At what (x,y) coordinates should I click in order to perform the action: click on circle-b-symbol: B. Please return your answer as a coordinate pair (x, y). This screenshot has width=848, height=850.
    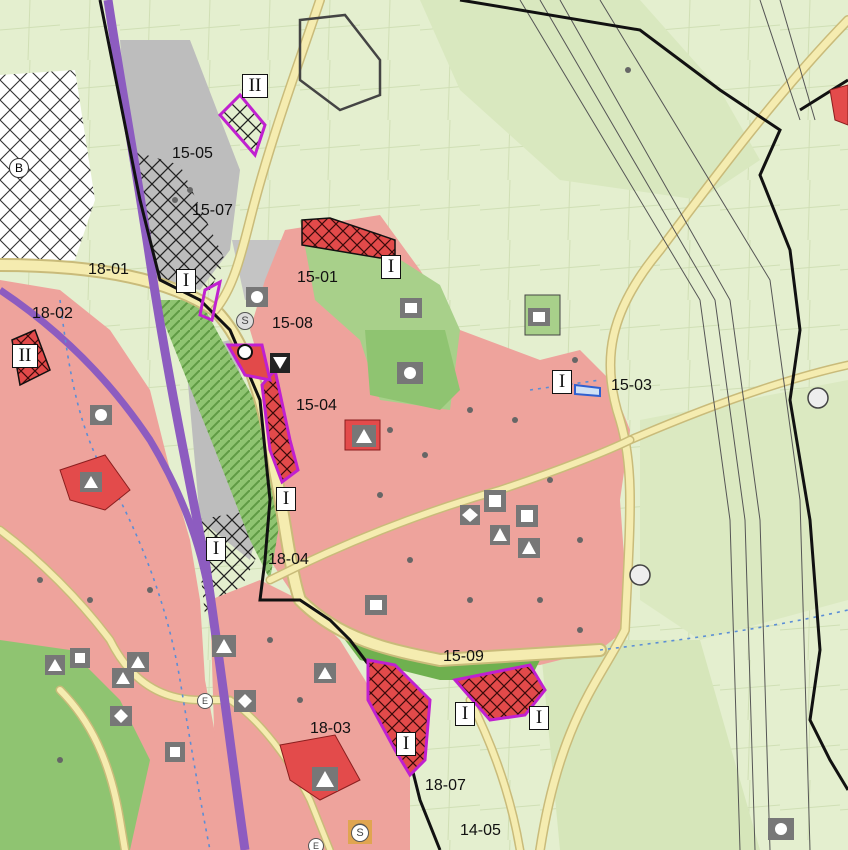
    Looking at the image, I should click on (19, 168).